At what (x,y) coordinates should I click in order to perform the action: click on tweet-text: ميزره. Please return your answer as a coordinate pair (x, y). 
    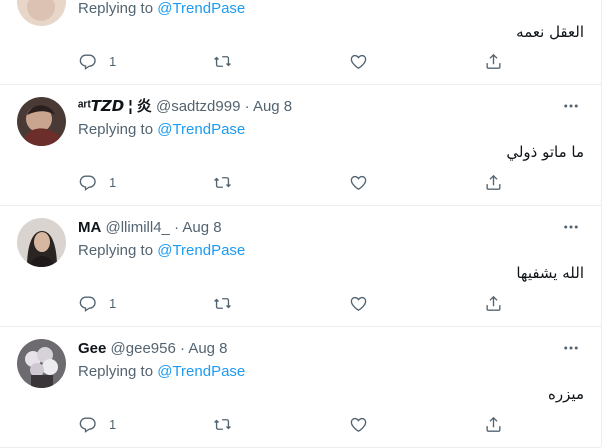
    Looking at the image, I should click on (566, 394).